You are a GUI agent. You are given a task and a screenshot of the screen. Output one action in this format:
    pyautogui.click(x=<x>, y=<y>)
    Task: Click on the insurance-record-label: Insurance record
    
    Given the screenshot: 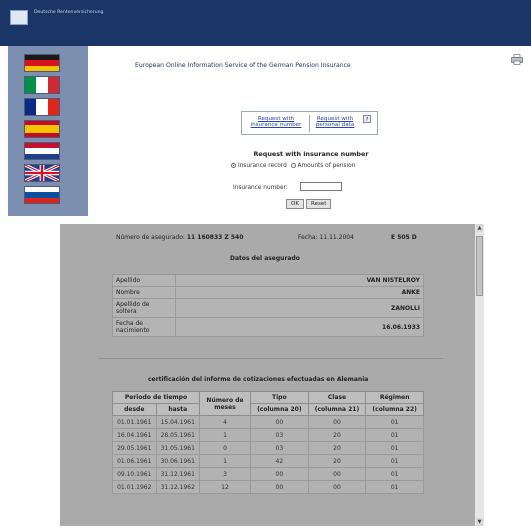 What is the action you would take?
    pyautogui.click(x=262, y=166)
    